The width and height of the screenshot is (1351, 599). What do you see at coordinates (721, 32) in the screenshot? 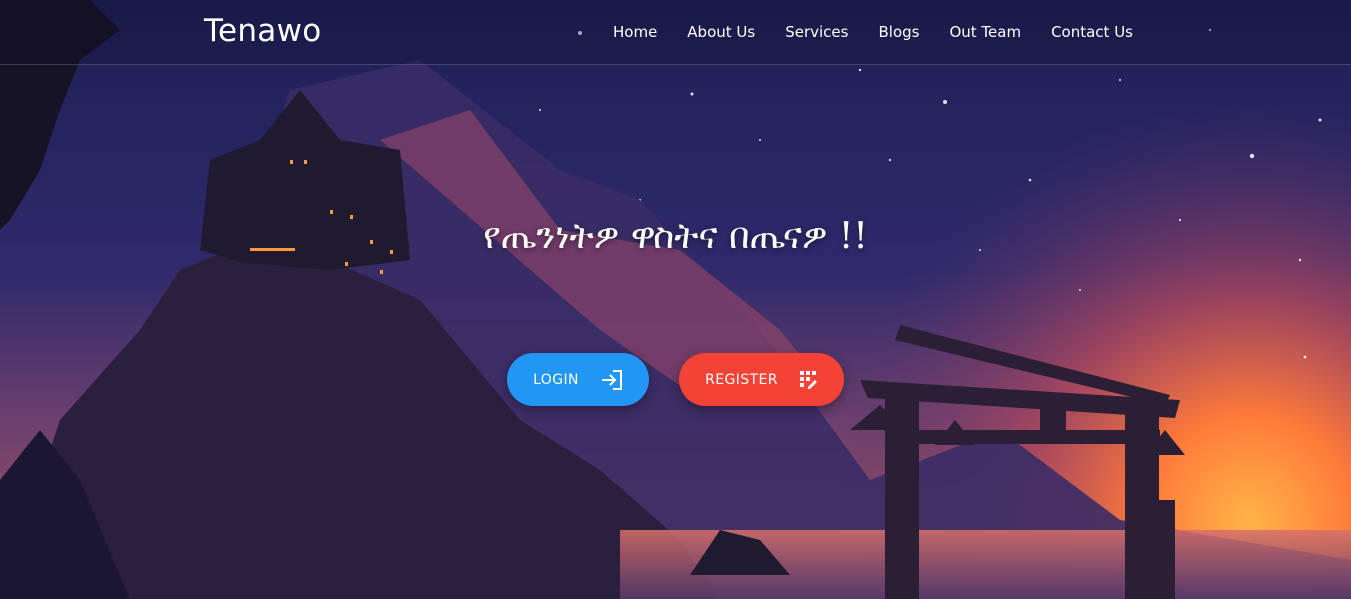
I see `nav-item-about-us: About Us` at bounding box center [721, 32].